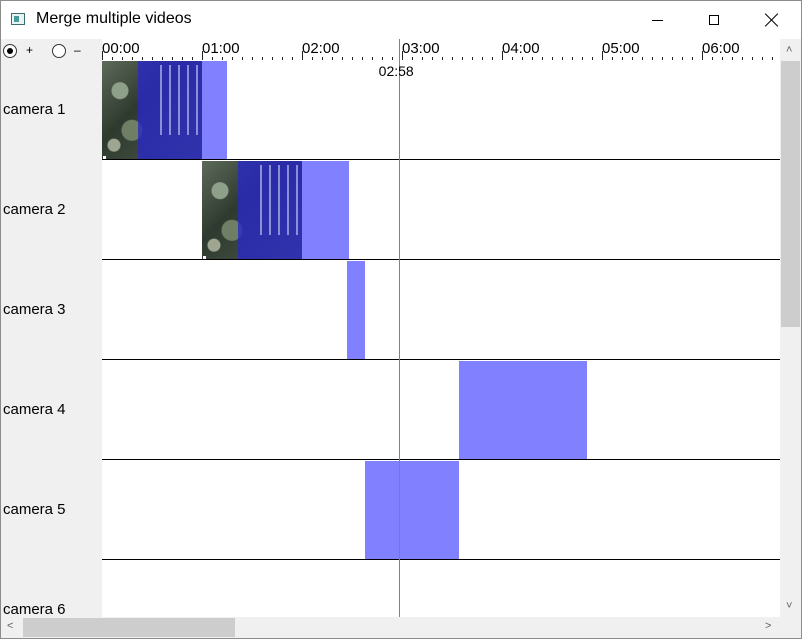 The height and width of the screenshot is (639, 802). What do you see at coordinates (621, 48) in the screenshot?
I see `ruler-tick-label: 05:00` at bounding box center [621, 48].